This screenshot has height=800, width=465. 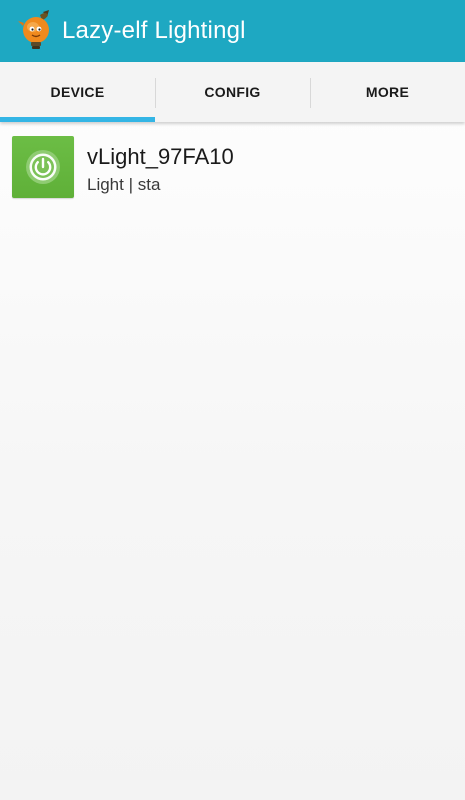 I want to click on tab-config: CONFIG, so click(x=232, y=92).